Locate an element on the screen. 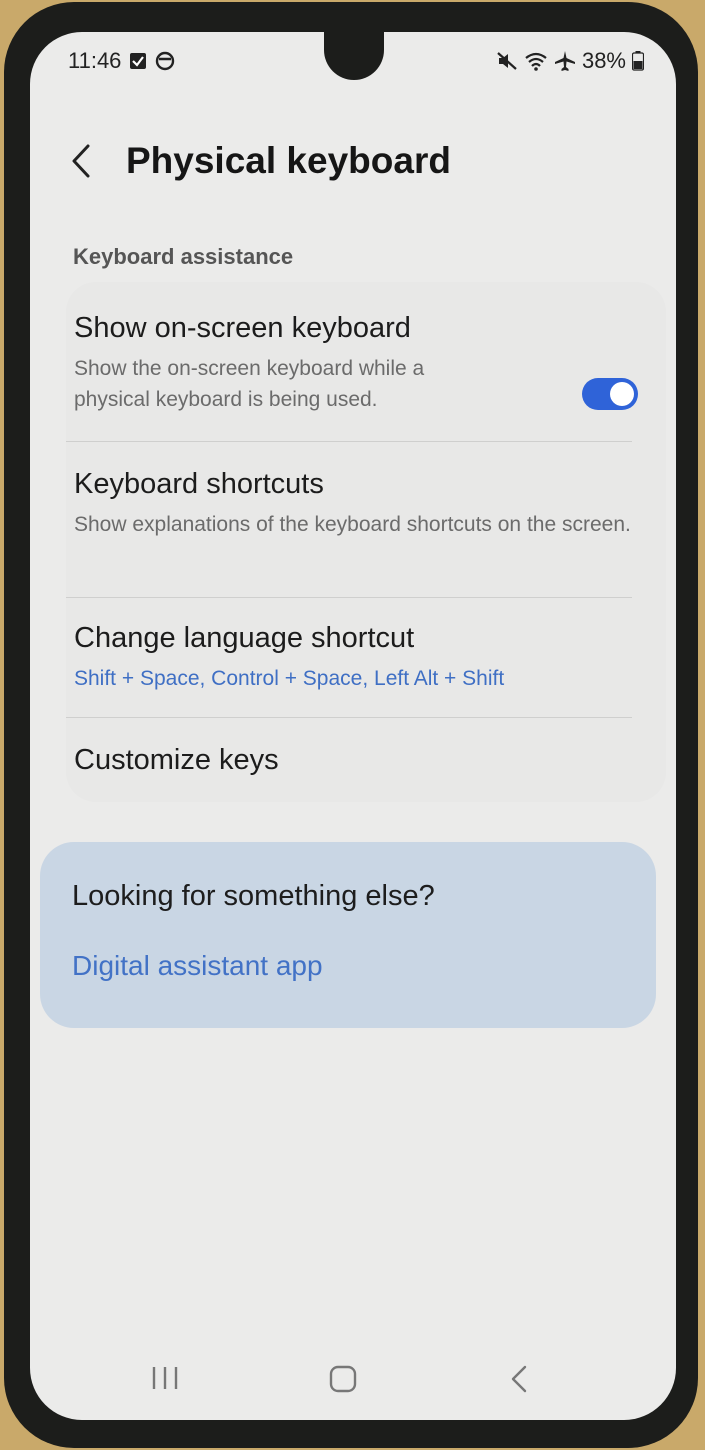 The image size is (705, 1450). recent-apps-icon is located at coordinates (165, 1378).